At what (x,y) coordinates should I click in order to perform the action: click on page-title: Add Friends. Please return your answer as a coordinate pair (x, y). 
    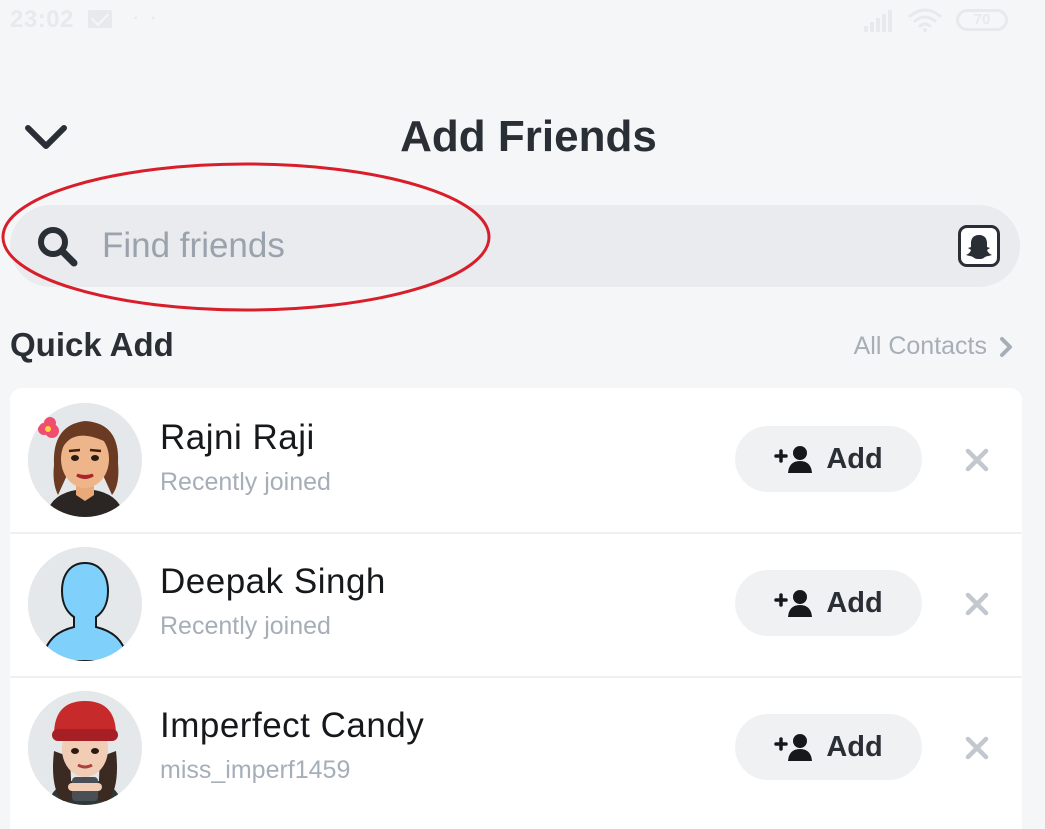
    Looking at the image, I should click on (528, 136).